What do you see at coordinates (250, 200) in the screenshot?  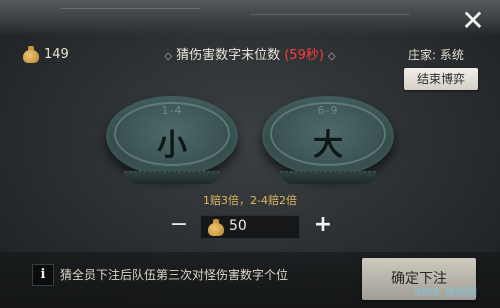 I see `odds-text: 1赔3倍，2-4赔2倍` at bounding box center [250, 200].